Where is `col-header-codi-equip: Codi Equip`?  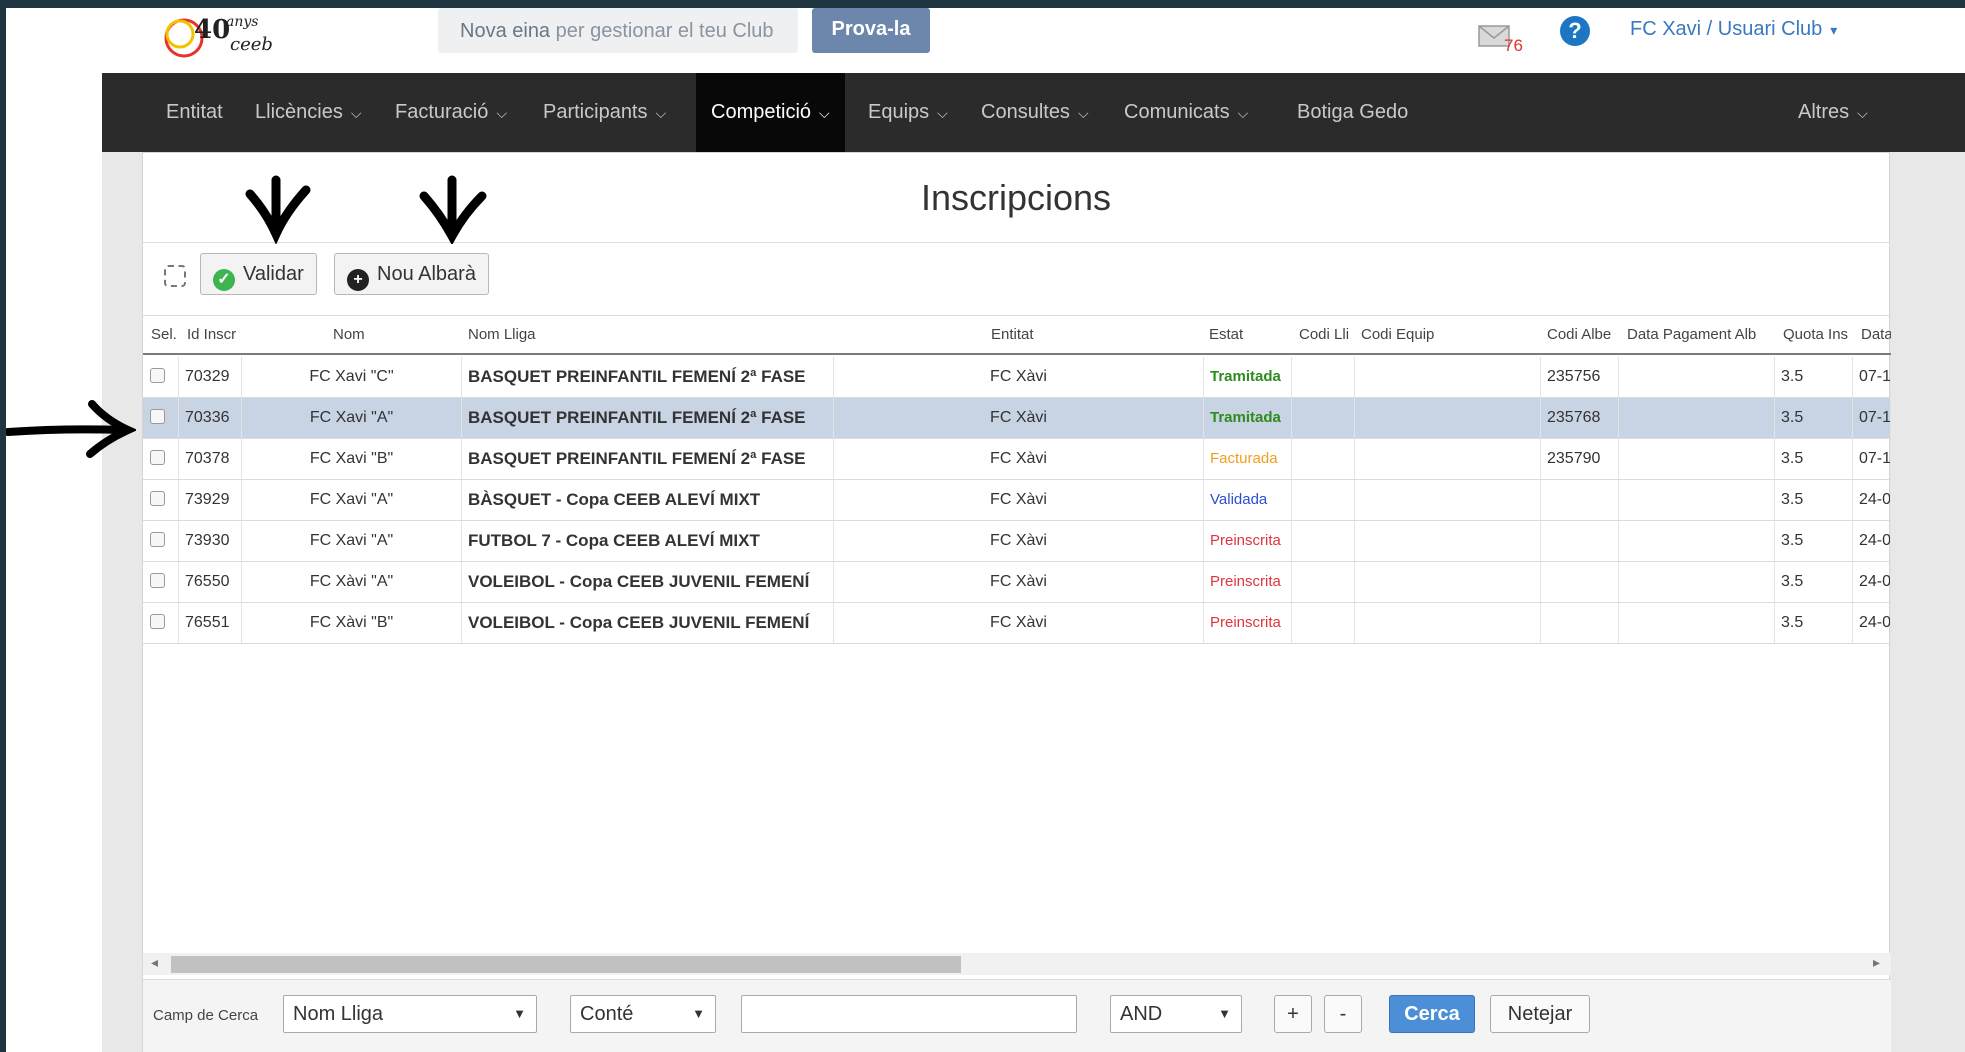
col-header-codi-equip: Codi Equip is located at coordinates (1411, 335).